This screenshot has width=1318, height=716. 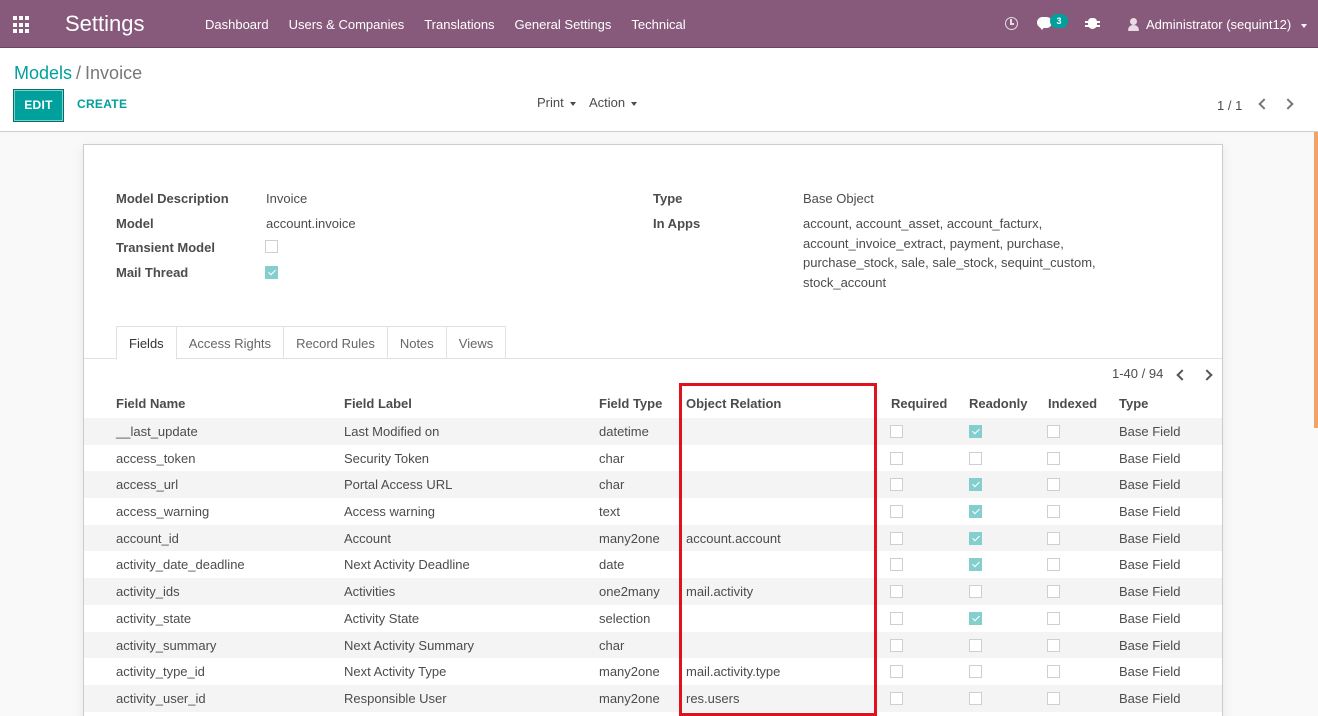 What do you see at coordinates (653, 458) in the screenshot?
I see `table-row: access_token Security Token char Base Field` at bounding box center [653, 458].